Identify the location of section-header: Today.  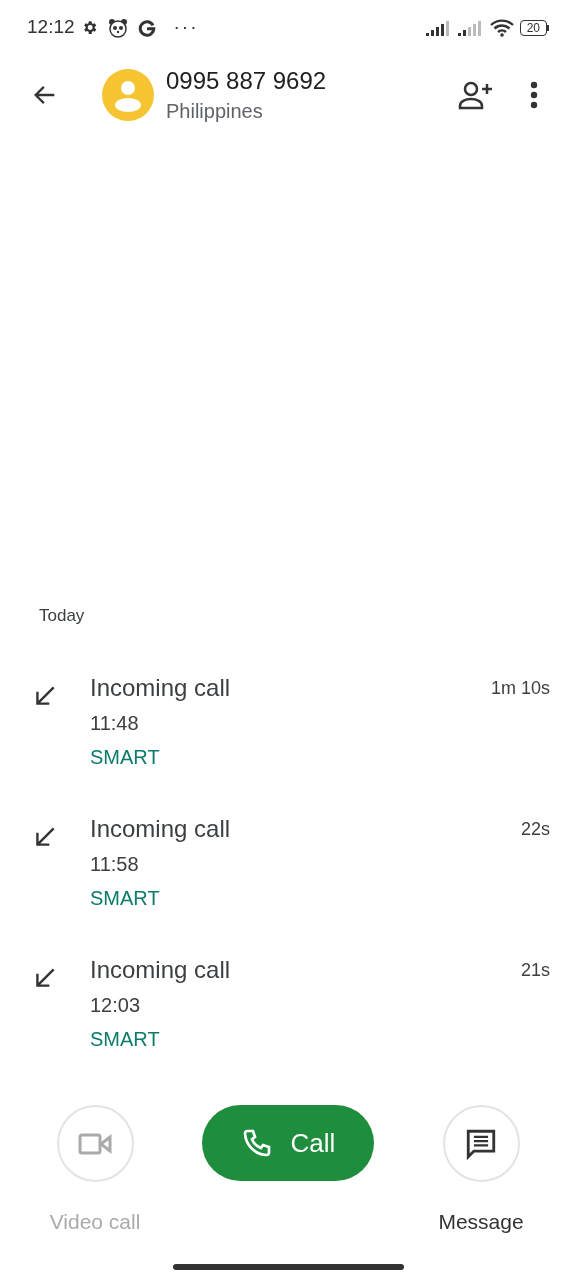
(62, 615).